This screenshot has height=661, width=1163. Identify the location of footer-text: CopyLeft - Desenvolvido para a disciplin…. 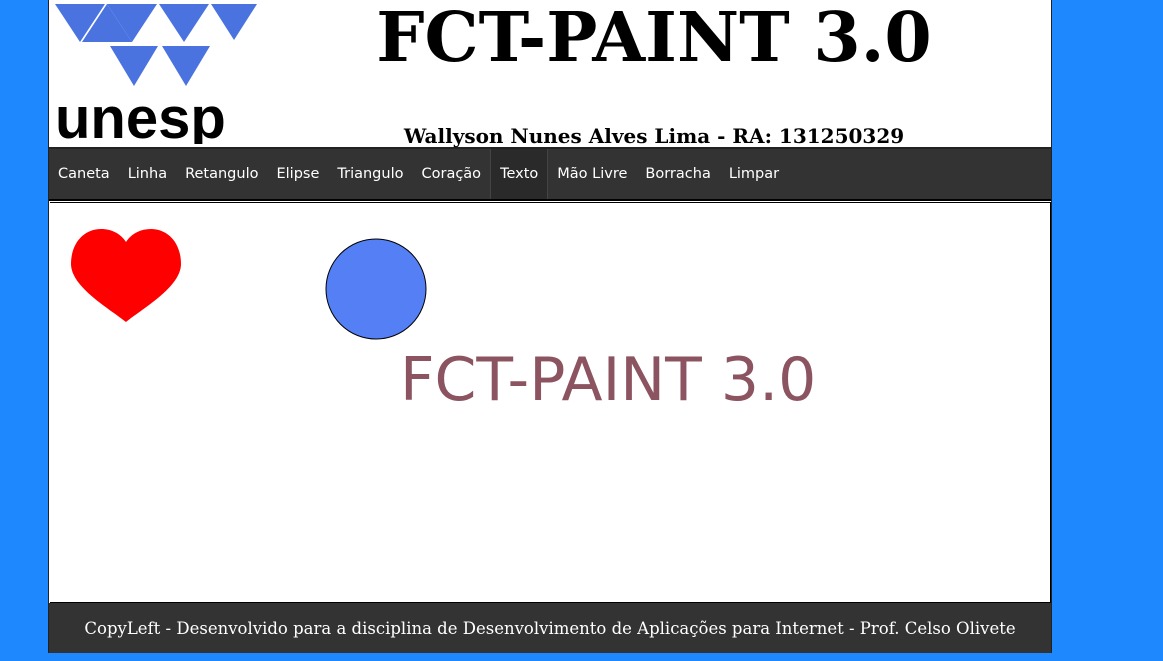
(550, 628).